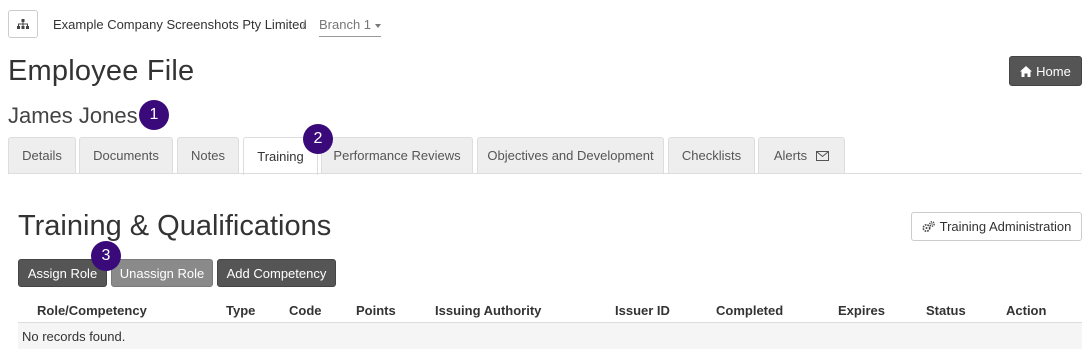  I want to click on add-competency-label: Add Competency, so click(276, 273).